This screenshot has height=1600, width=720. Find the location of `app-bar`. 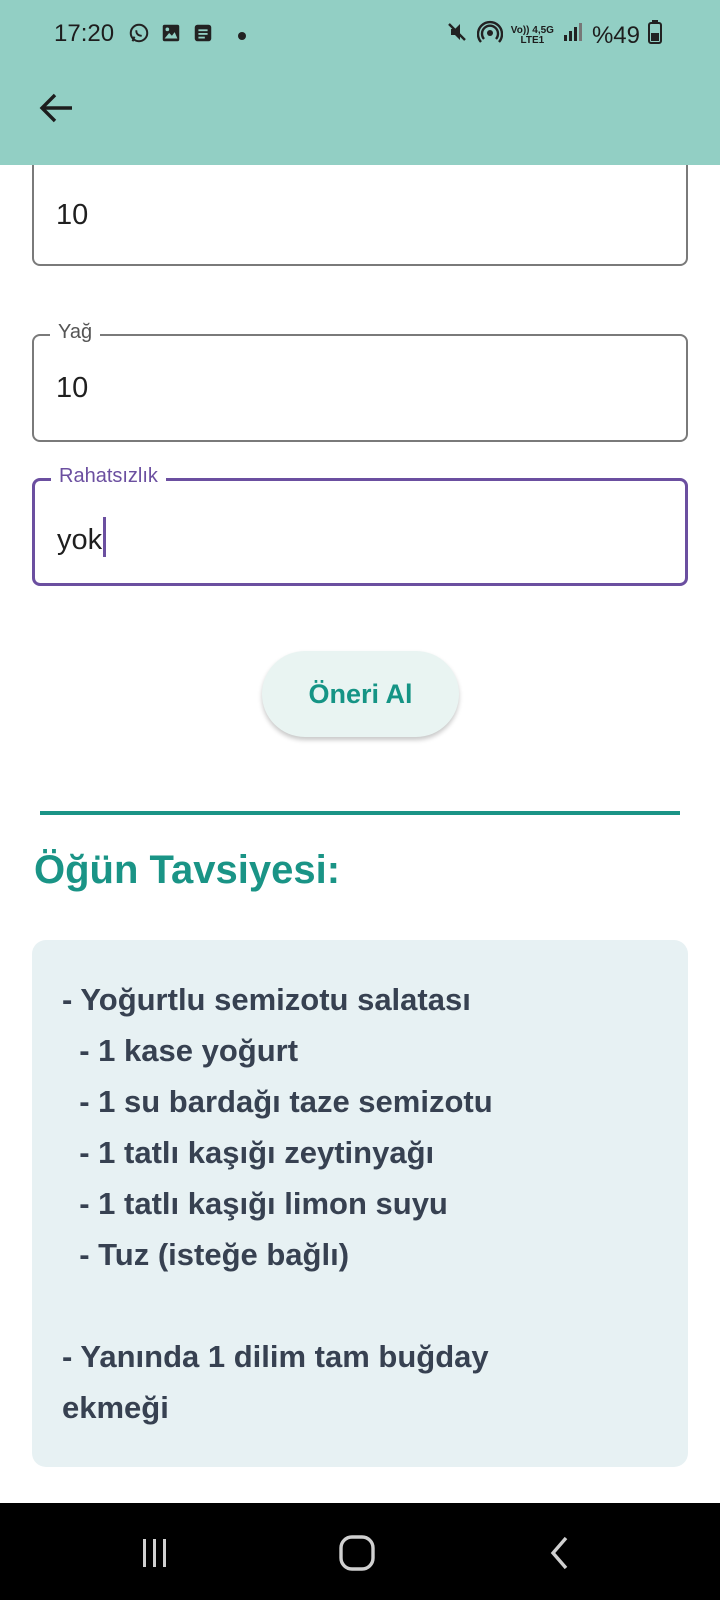

app-bar is located at coordinates (360, 117).